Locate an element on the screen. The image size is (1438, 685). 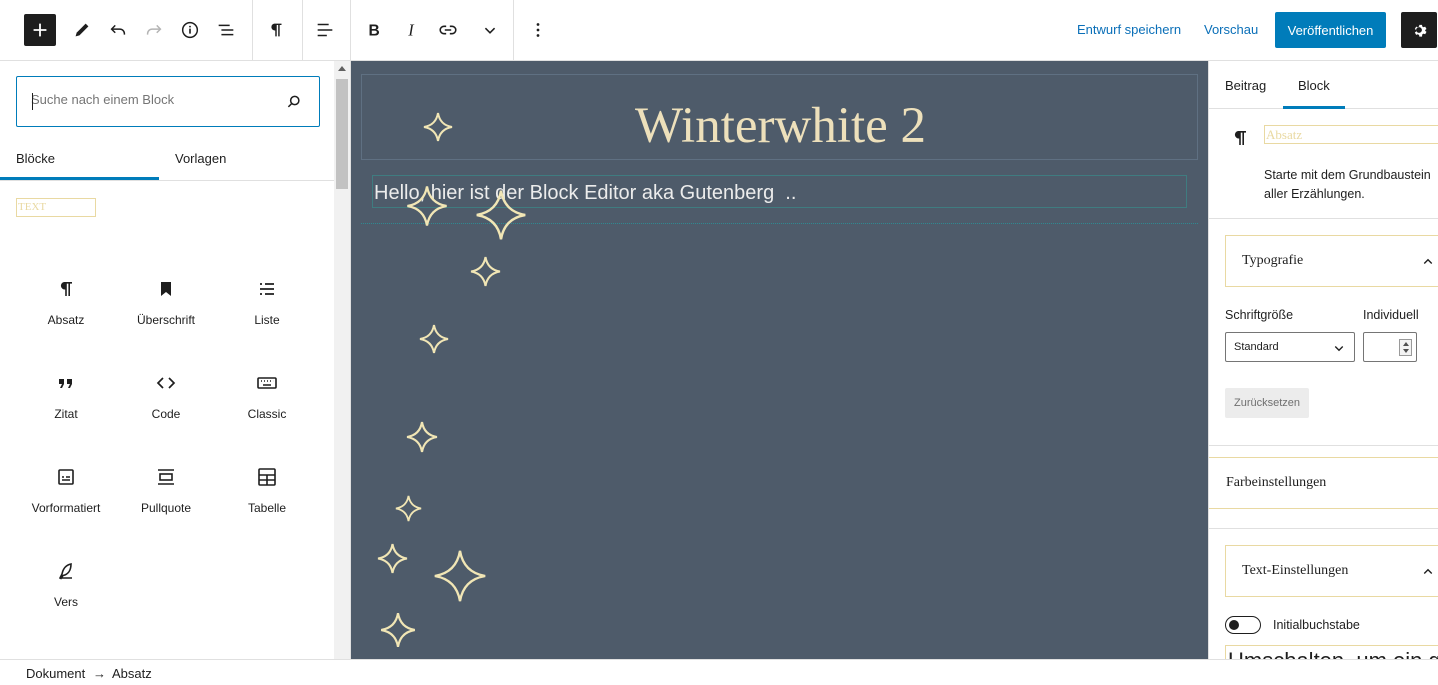
block-item-table: Tabelle is located at coordinates (267, 489).